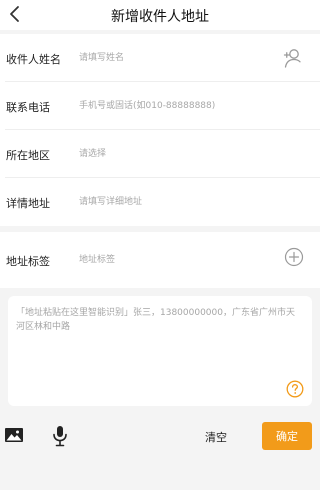 This screenshot has height=490, width=320. What do you see at coordinates (28, 203) in the screenshot?
I see `detail-label: 详情地址` at bounding box center [28, 203].